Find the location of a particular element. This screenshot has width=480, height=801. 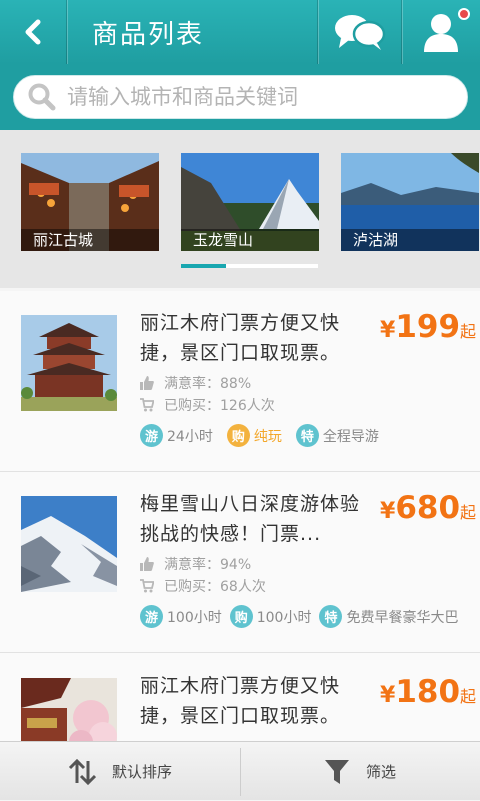

purchase-text: 已购买：68人次 is located at coordinates (215, 587).